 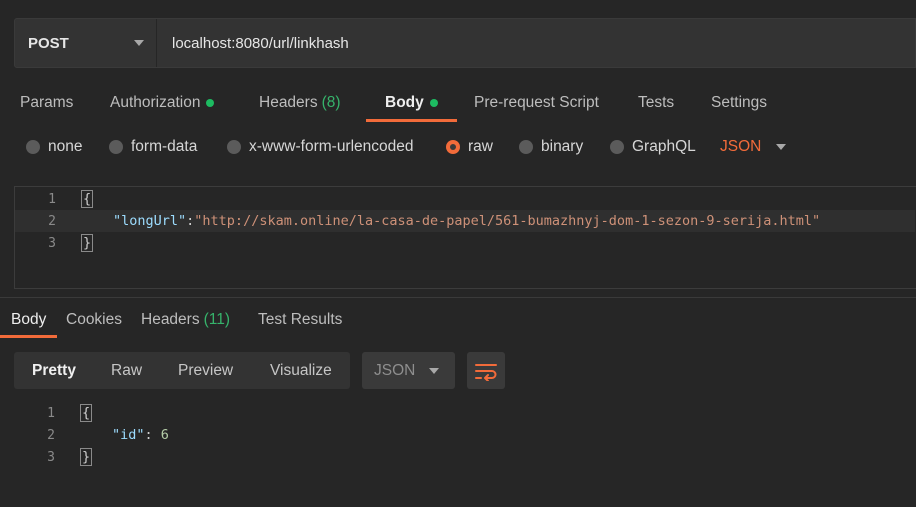 I want to click on view-visualize-button: Visualize, so click(x=301, y=370).